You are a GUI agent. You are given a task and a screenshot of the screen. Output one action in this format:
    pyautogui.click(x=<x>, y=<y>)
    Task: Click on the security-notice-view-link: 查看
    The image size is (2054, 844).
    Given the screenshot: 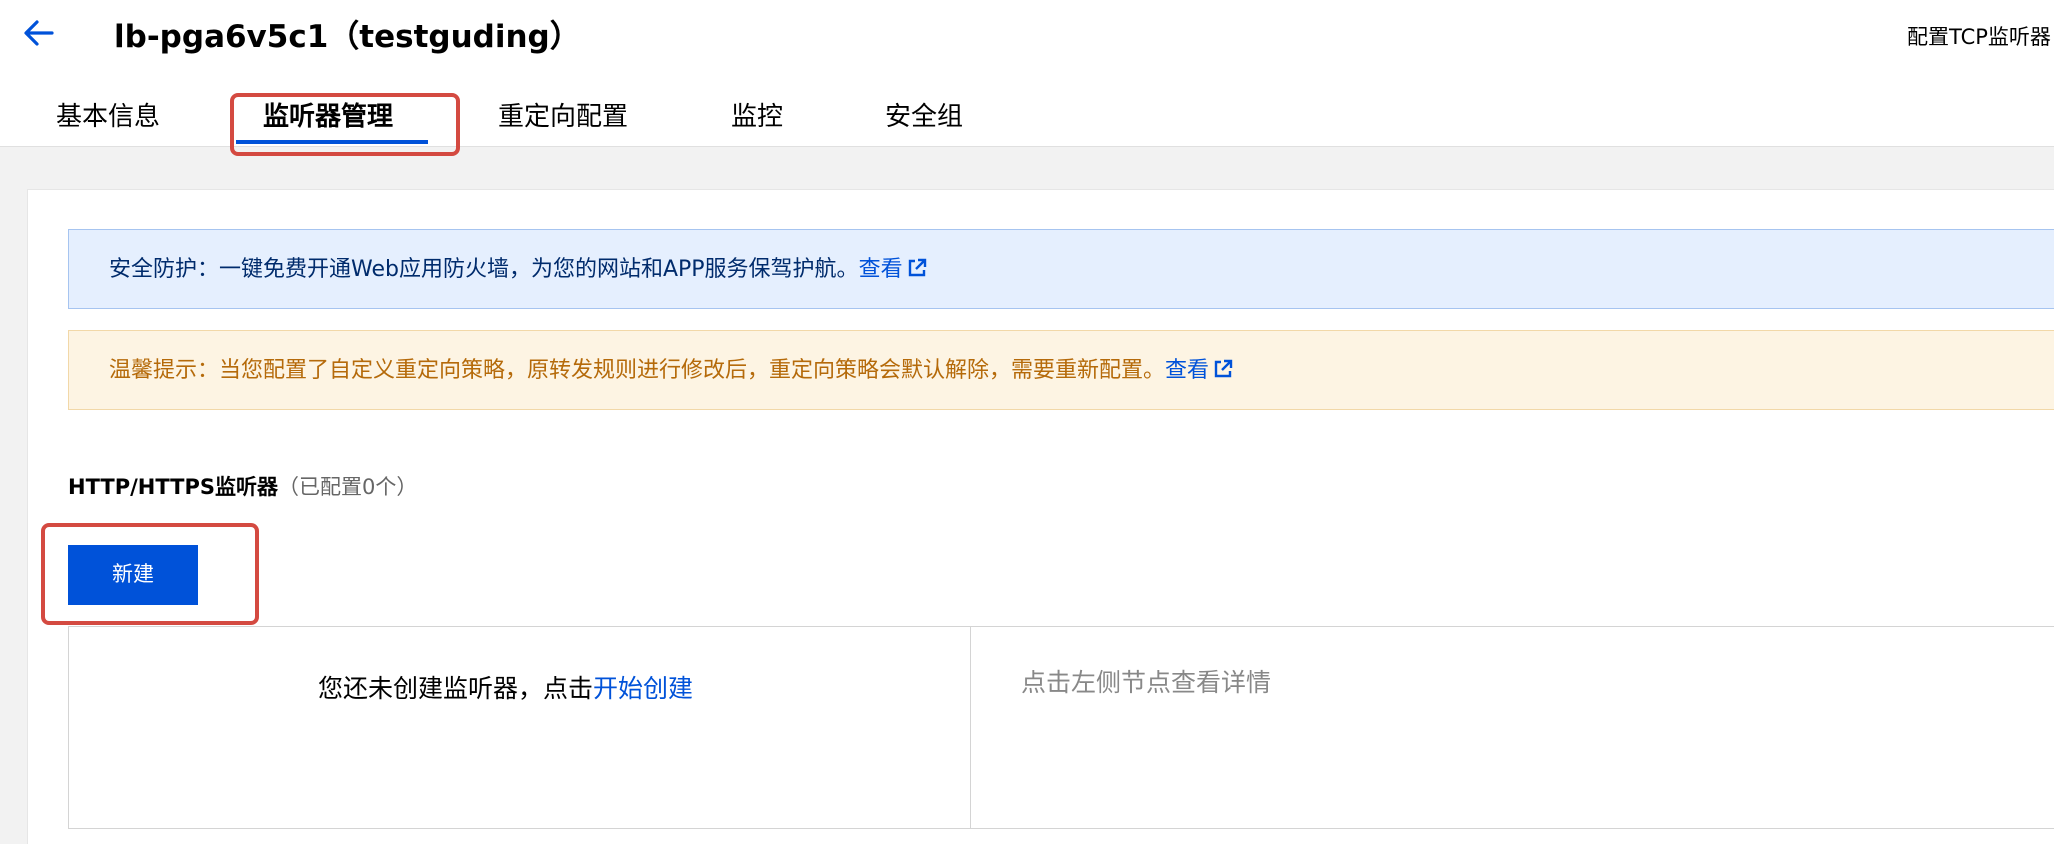 What is the action you would take?
    pyautogui.click(x=893, y=269)
    